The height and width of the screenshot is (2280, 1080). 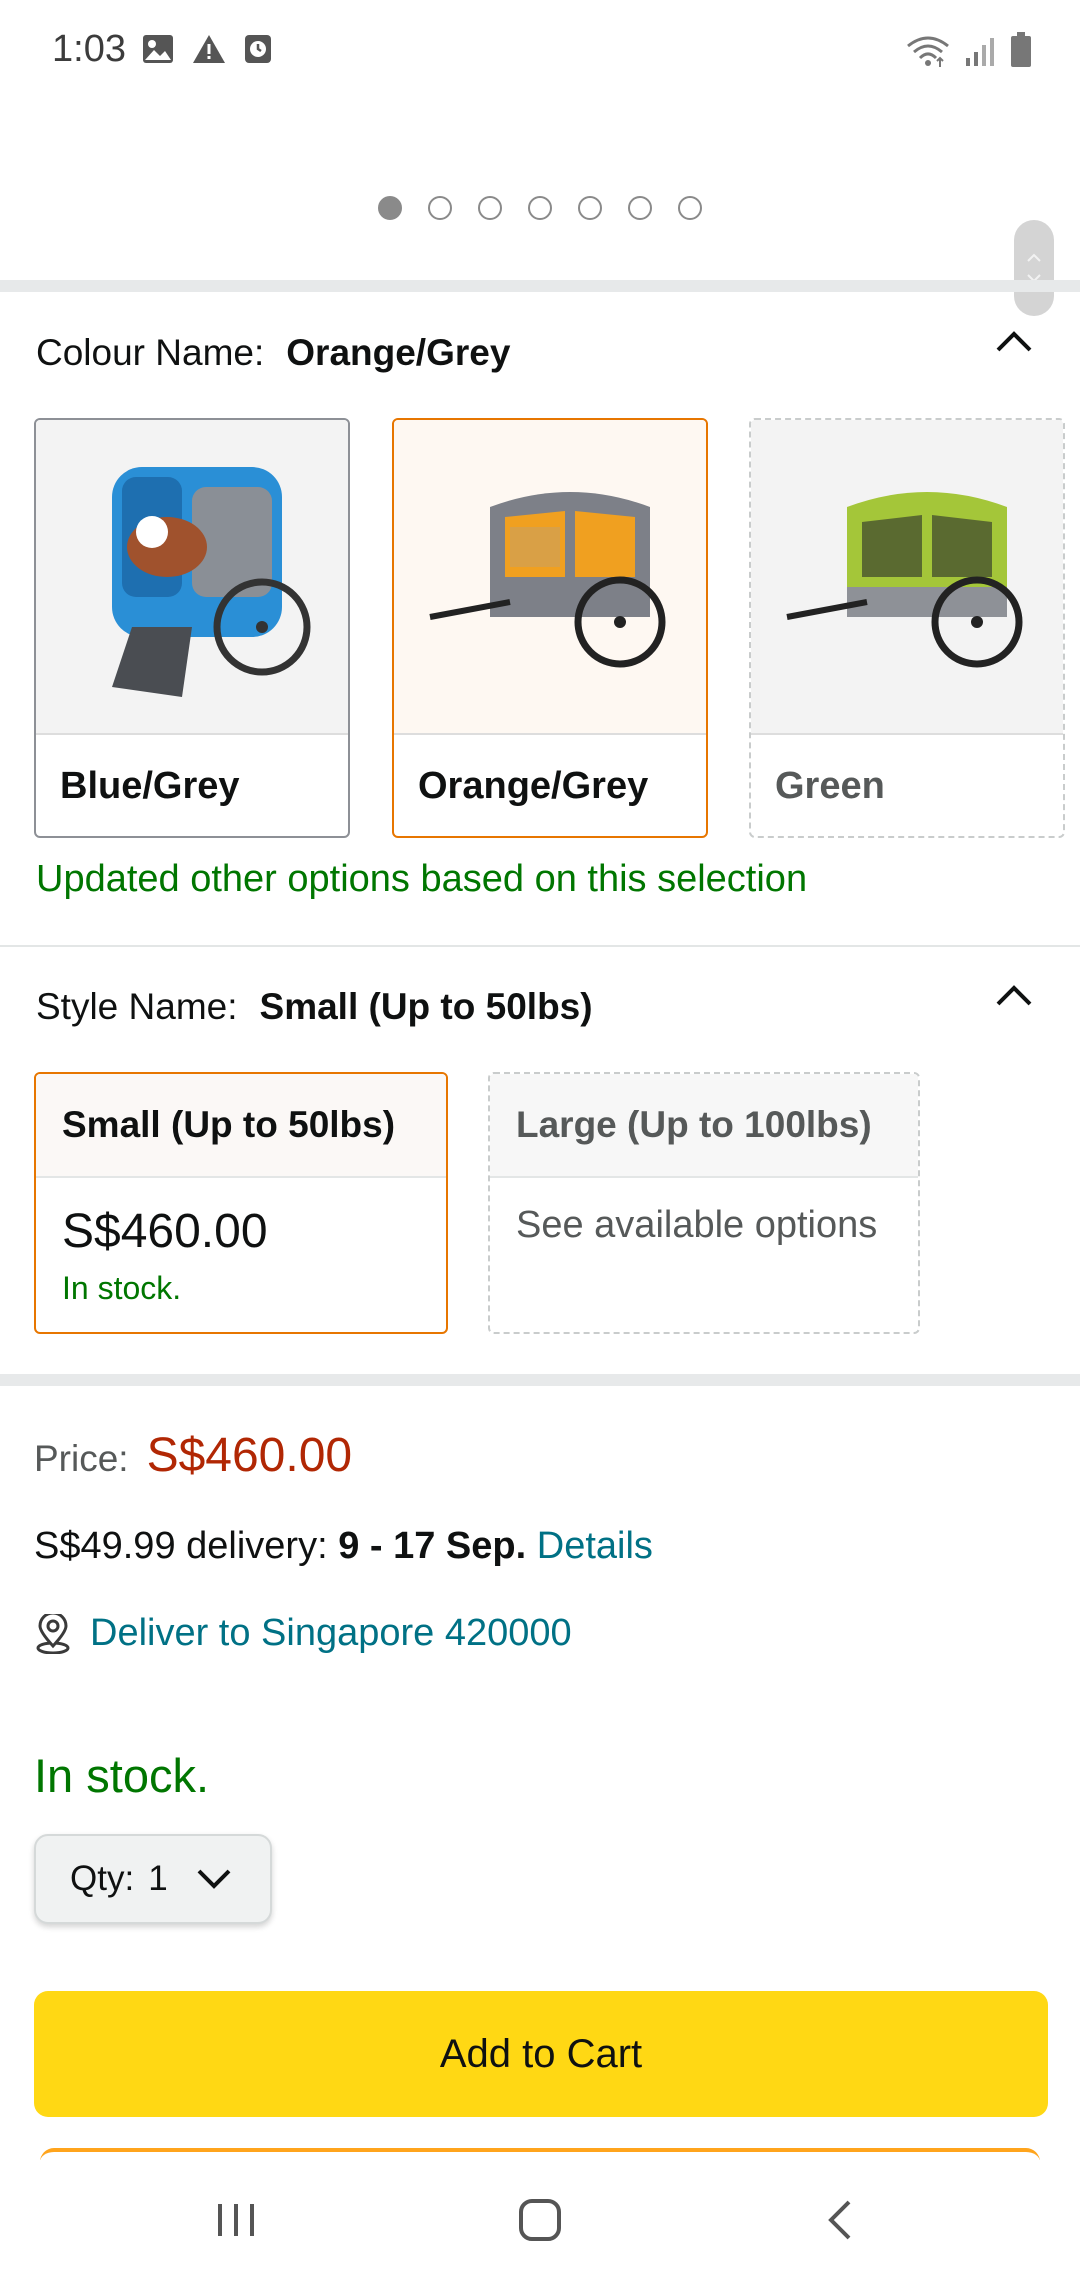 I want to click on collapse-colour-icon, so click(x=1014, y=342).